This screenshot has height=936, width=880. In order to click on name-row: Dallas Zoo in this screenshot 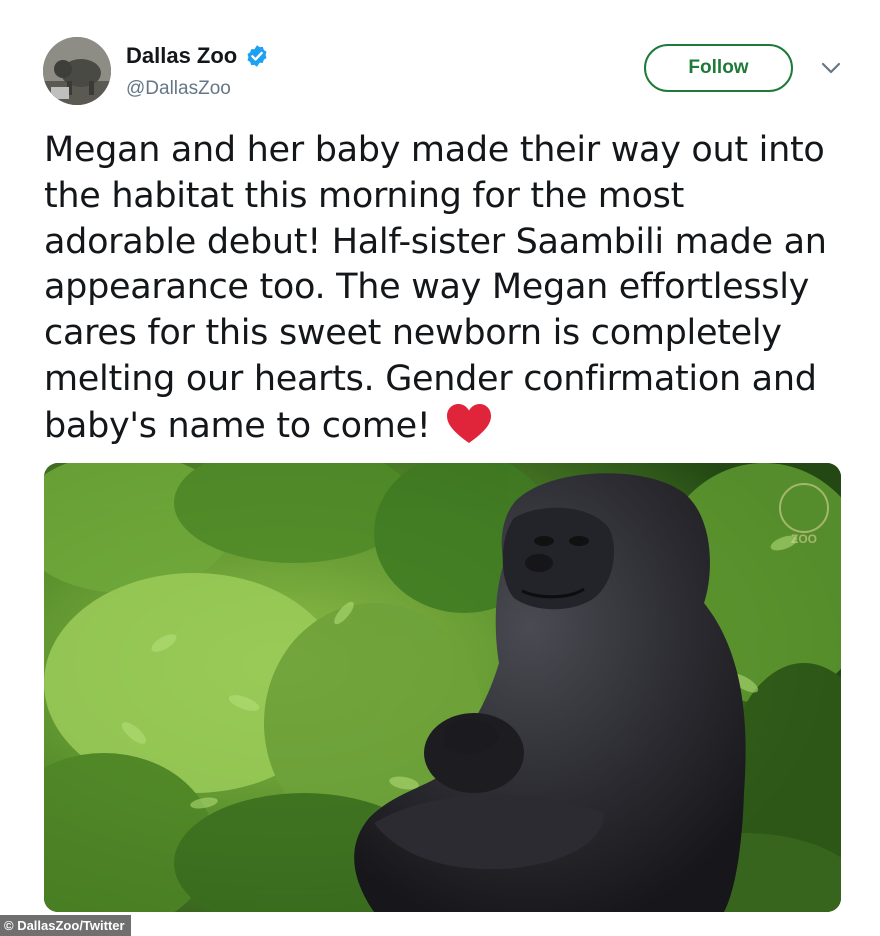, I will do `click(197, 56)`.